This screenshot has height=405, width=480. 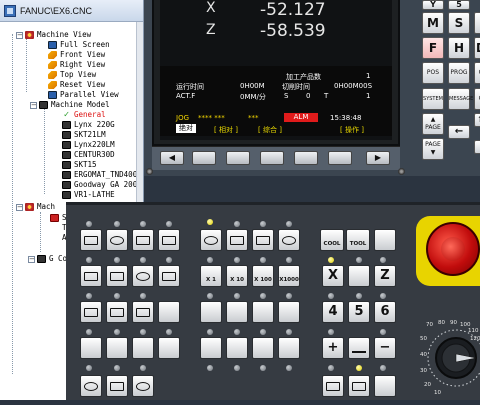 What do you see at coordinates (333, 276) in the screenshot?
I see `axis-x-button: X` at bounding box center [333, 276].